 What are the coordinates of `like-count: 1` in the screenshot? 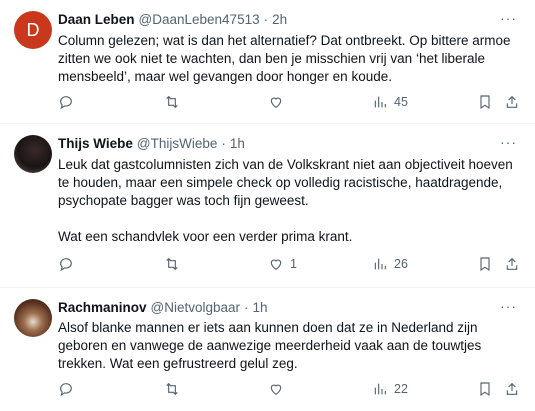 It's located at (293, 264).